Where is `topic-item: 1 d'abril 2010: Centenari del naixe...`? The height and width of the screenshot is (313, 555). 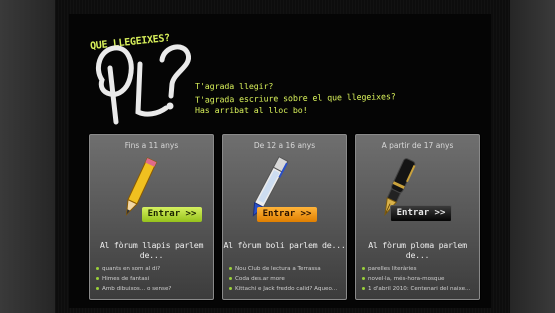
topic-item: 1 d'abril 2010: Centenari del naixe... is located at coordinates (420, 289).